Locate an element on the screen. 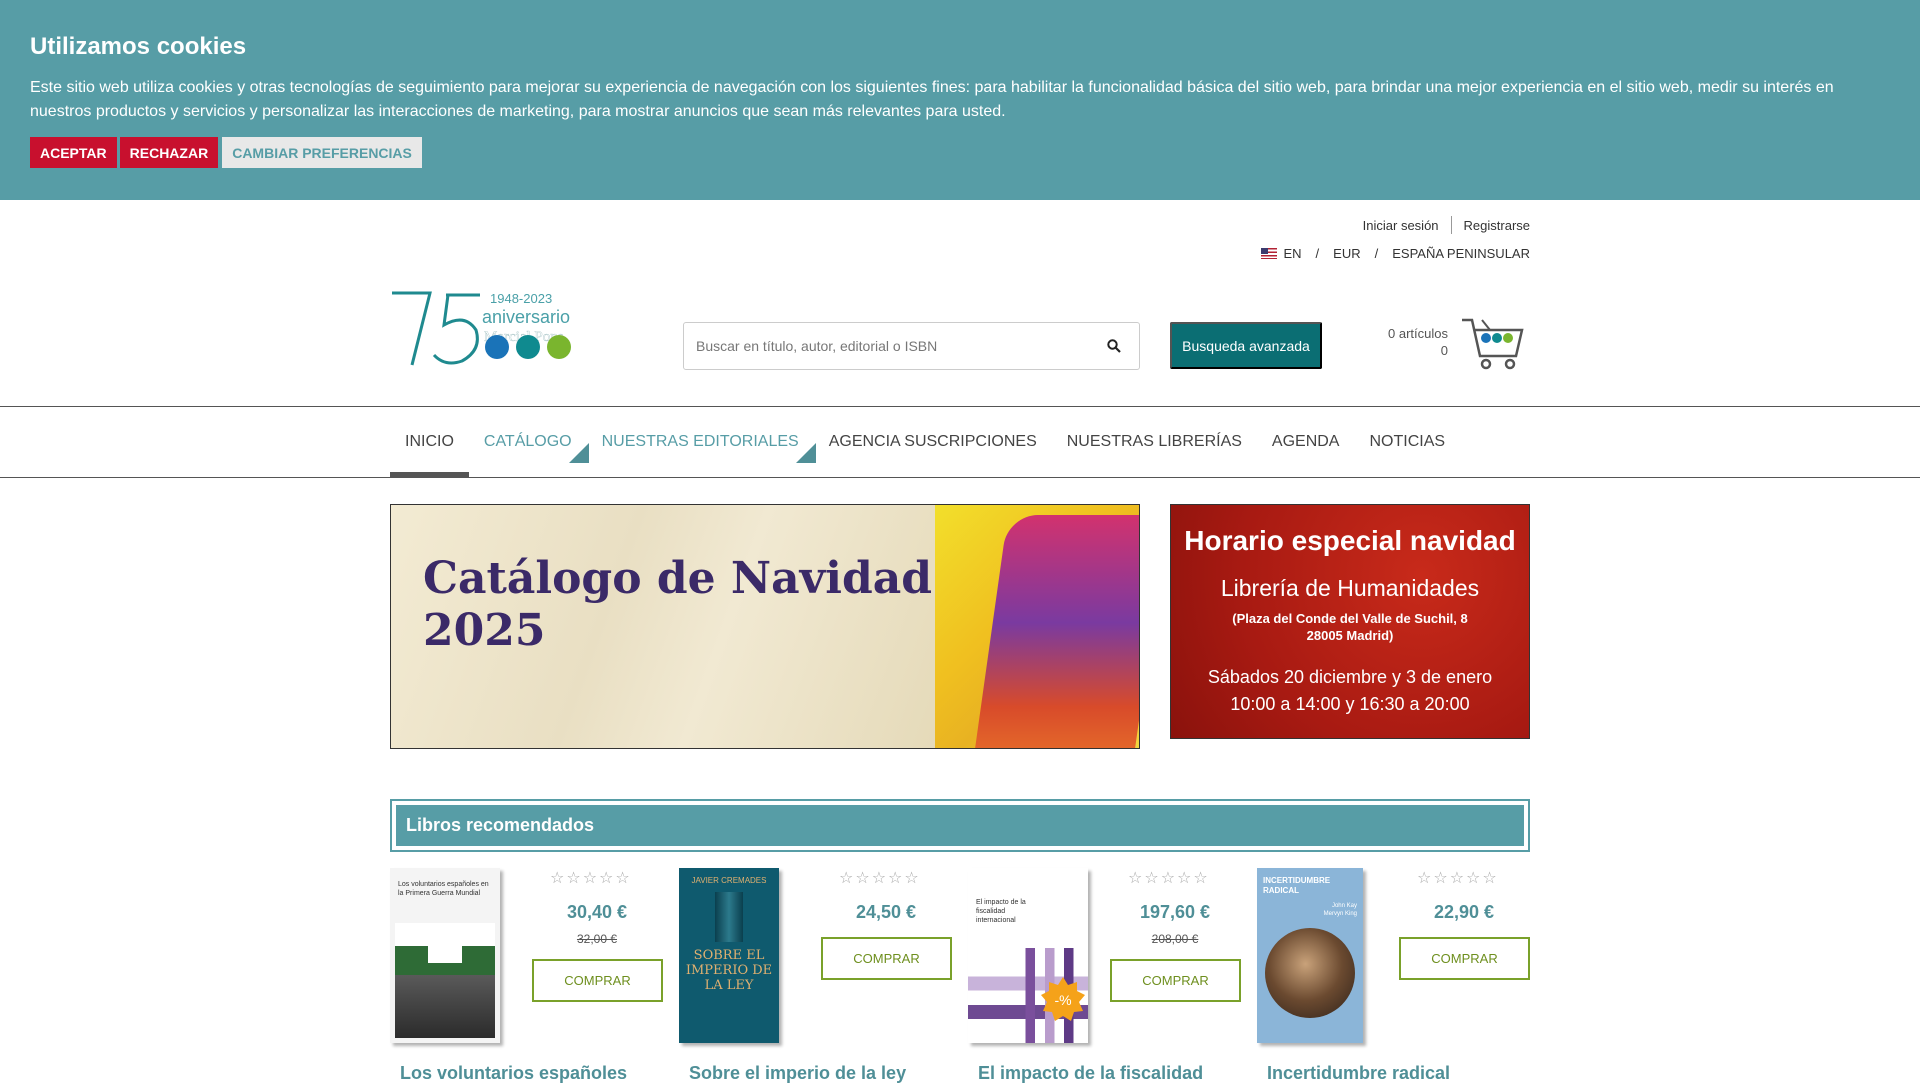 This screenshot has width=1920, height=1084. discount-badge-icon: -% is located at coordinates (1063, 999).